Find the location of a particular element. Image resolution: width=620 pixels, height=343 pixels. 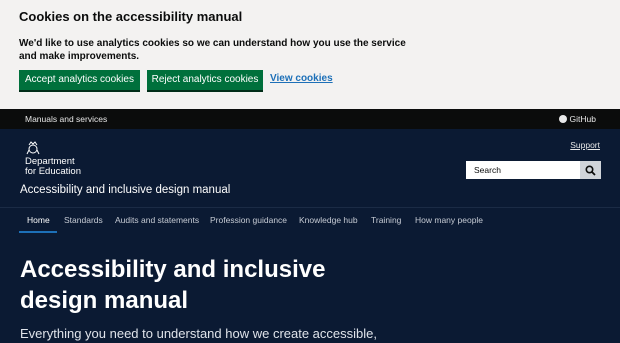

manuals-and-services-link: Manuals and services is located at coordinates (66, 119).